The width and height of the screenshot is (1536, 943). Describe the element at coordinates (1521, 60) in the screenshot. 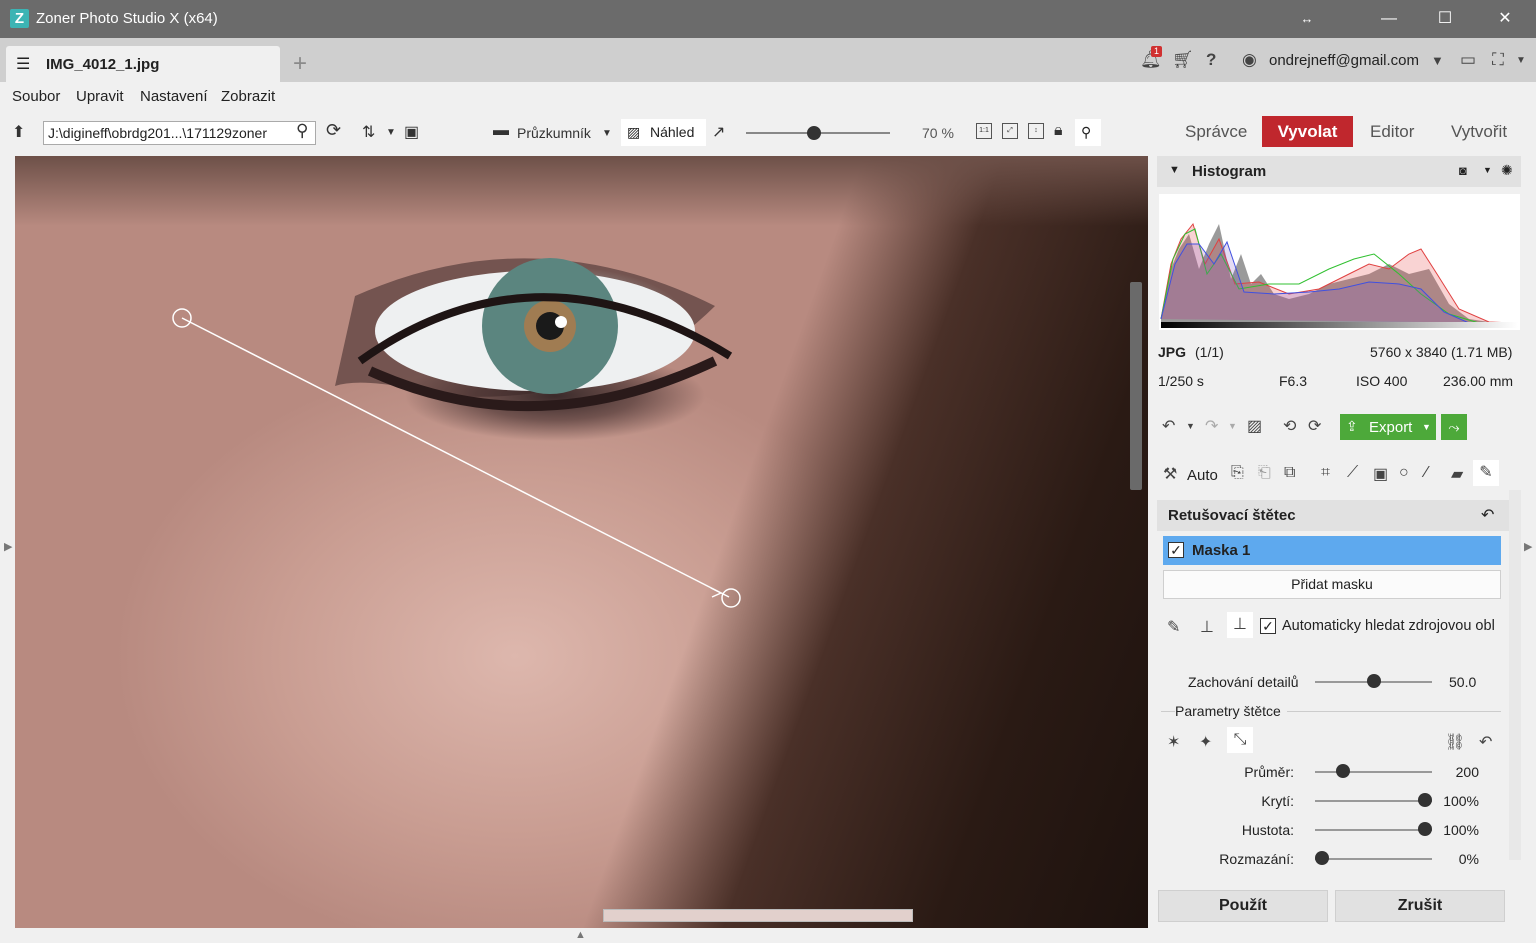

I see `fullscreen-dropdown-icon: ▼` at that location.